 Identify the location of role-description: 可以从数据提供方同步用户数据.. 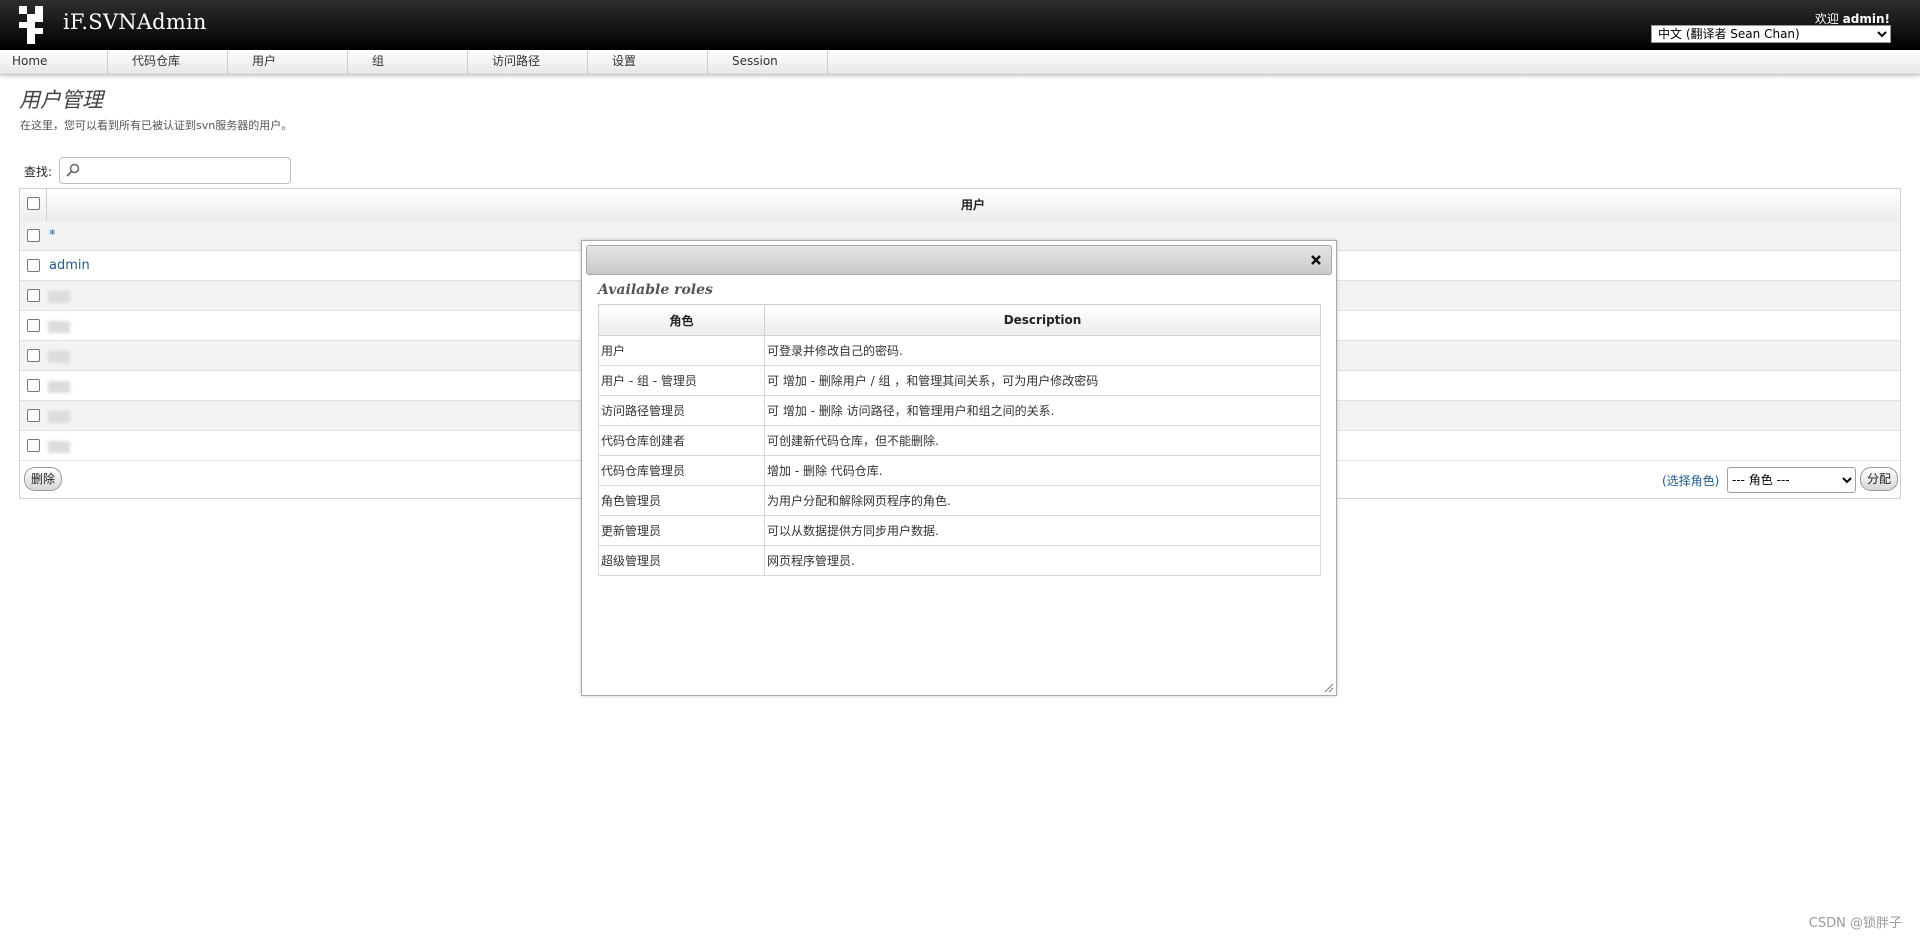
(1042, 530).